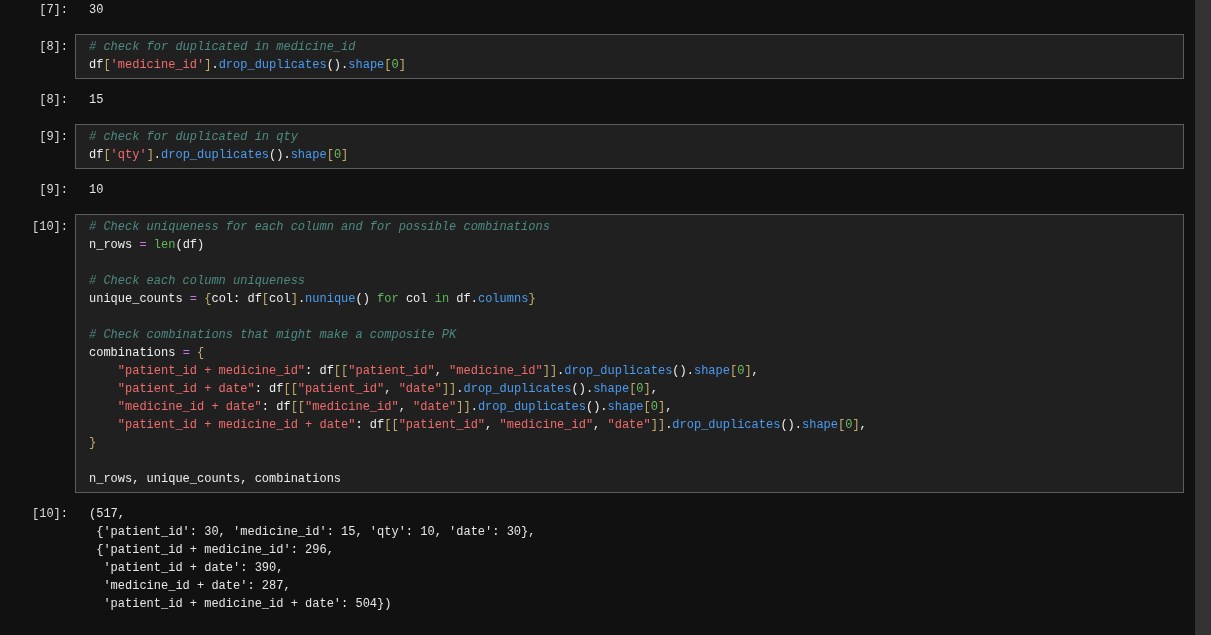 Image resolution: width=1211 pixels, height=635 pixels. I want to click on output-text: {'patient_id': 30, 'medicine_id': 15, 'qty': 10, 'date': 30},, so click(315, 532).